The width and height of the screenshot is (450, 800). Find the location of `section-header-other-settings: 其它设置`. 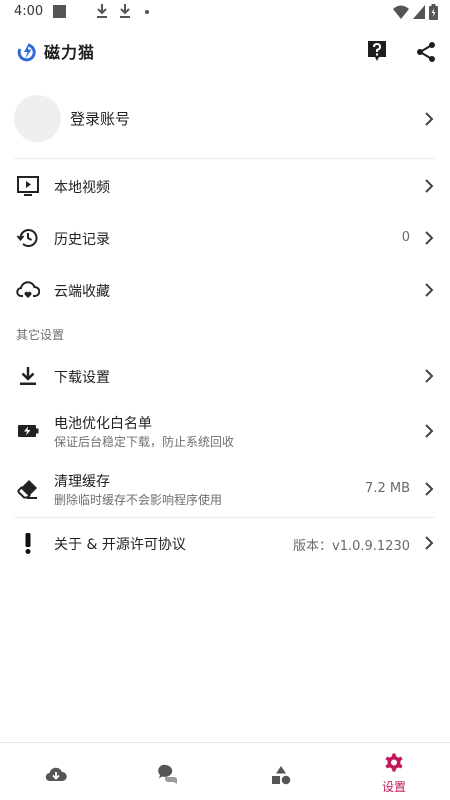

section-header-other-settings: 其它设置 is located at coordinates (40, 335).